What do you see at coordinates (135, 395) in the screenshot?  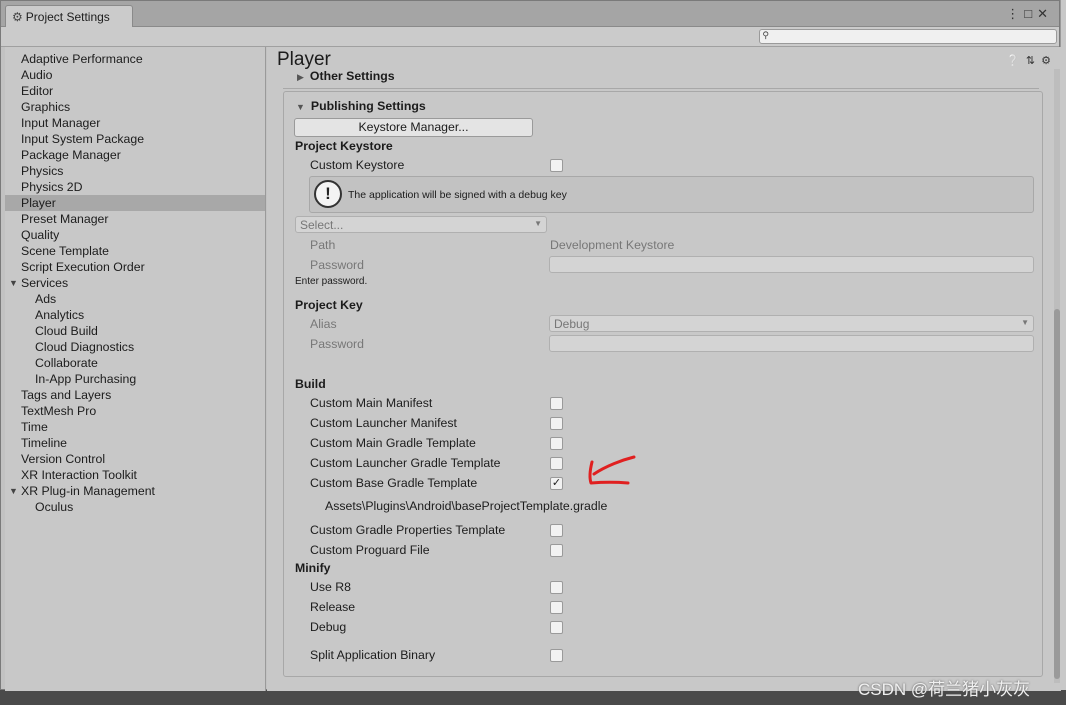 I see `sidebar-item: Tags and Layers` at bounding box center [135, 395].